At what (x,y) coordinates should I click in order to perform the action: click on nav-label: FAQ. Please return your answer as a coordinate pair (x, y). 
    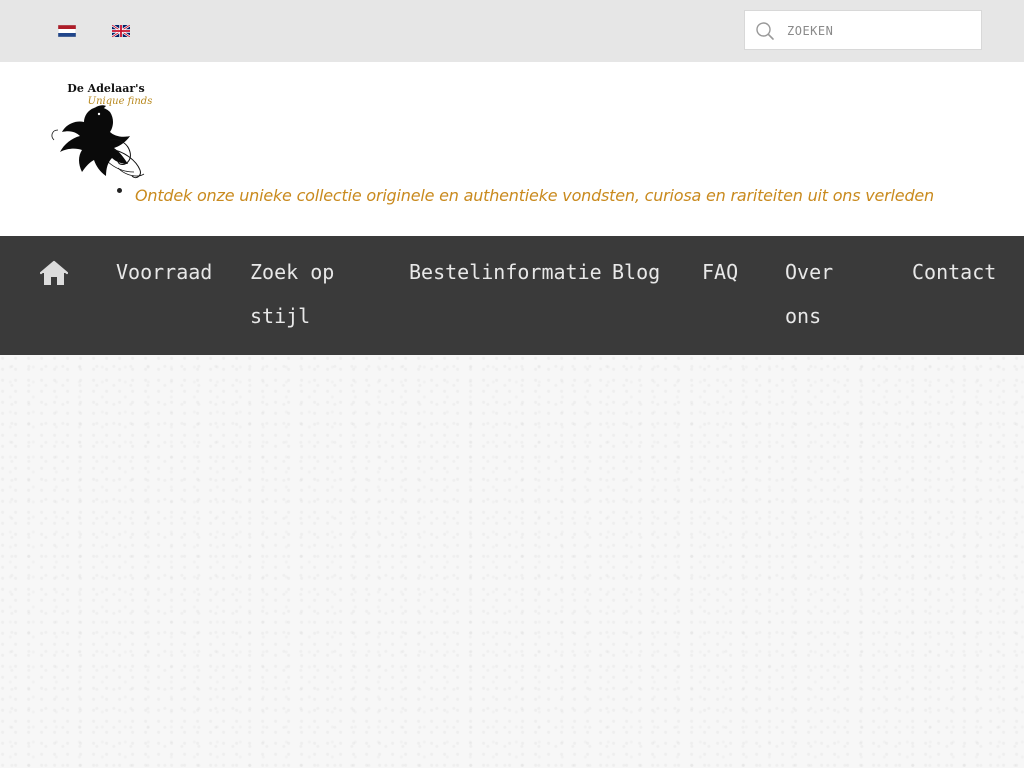
    Looking at the image, I should click on (720, 272).